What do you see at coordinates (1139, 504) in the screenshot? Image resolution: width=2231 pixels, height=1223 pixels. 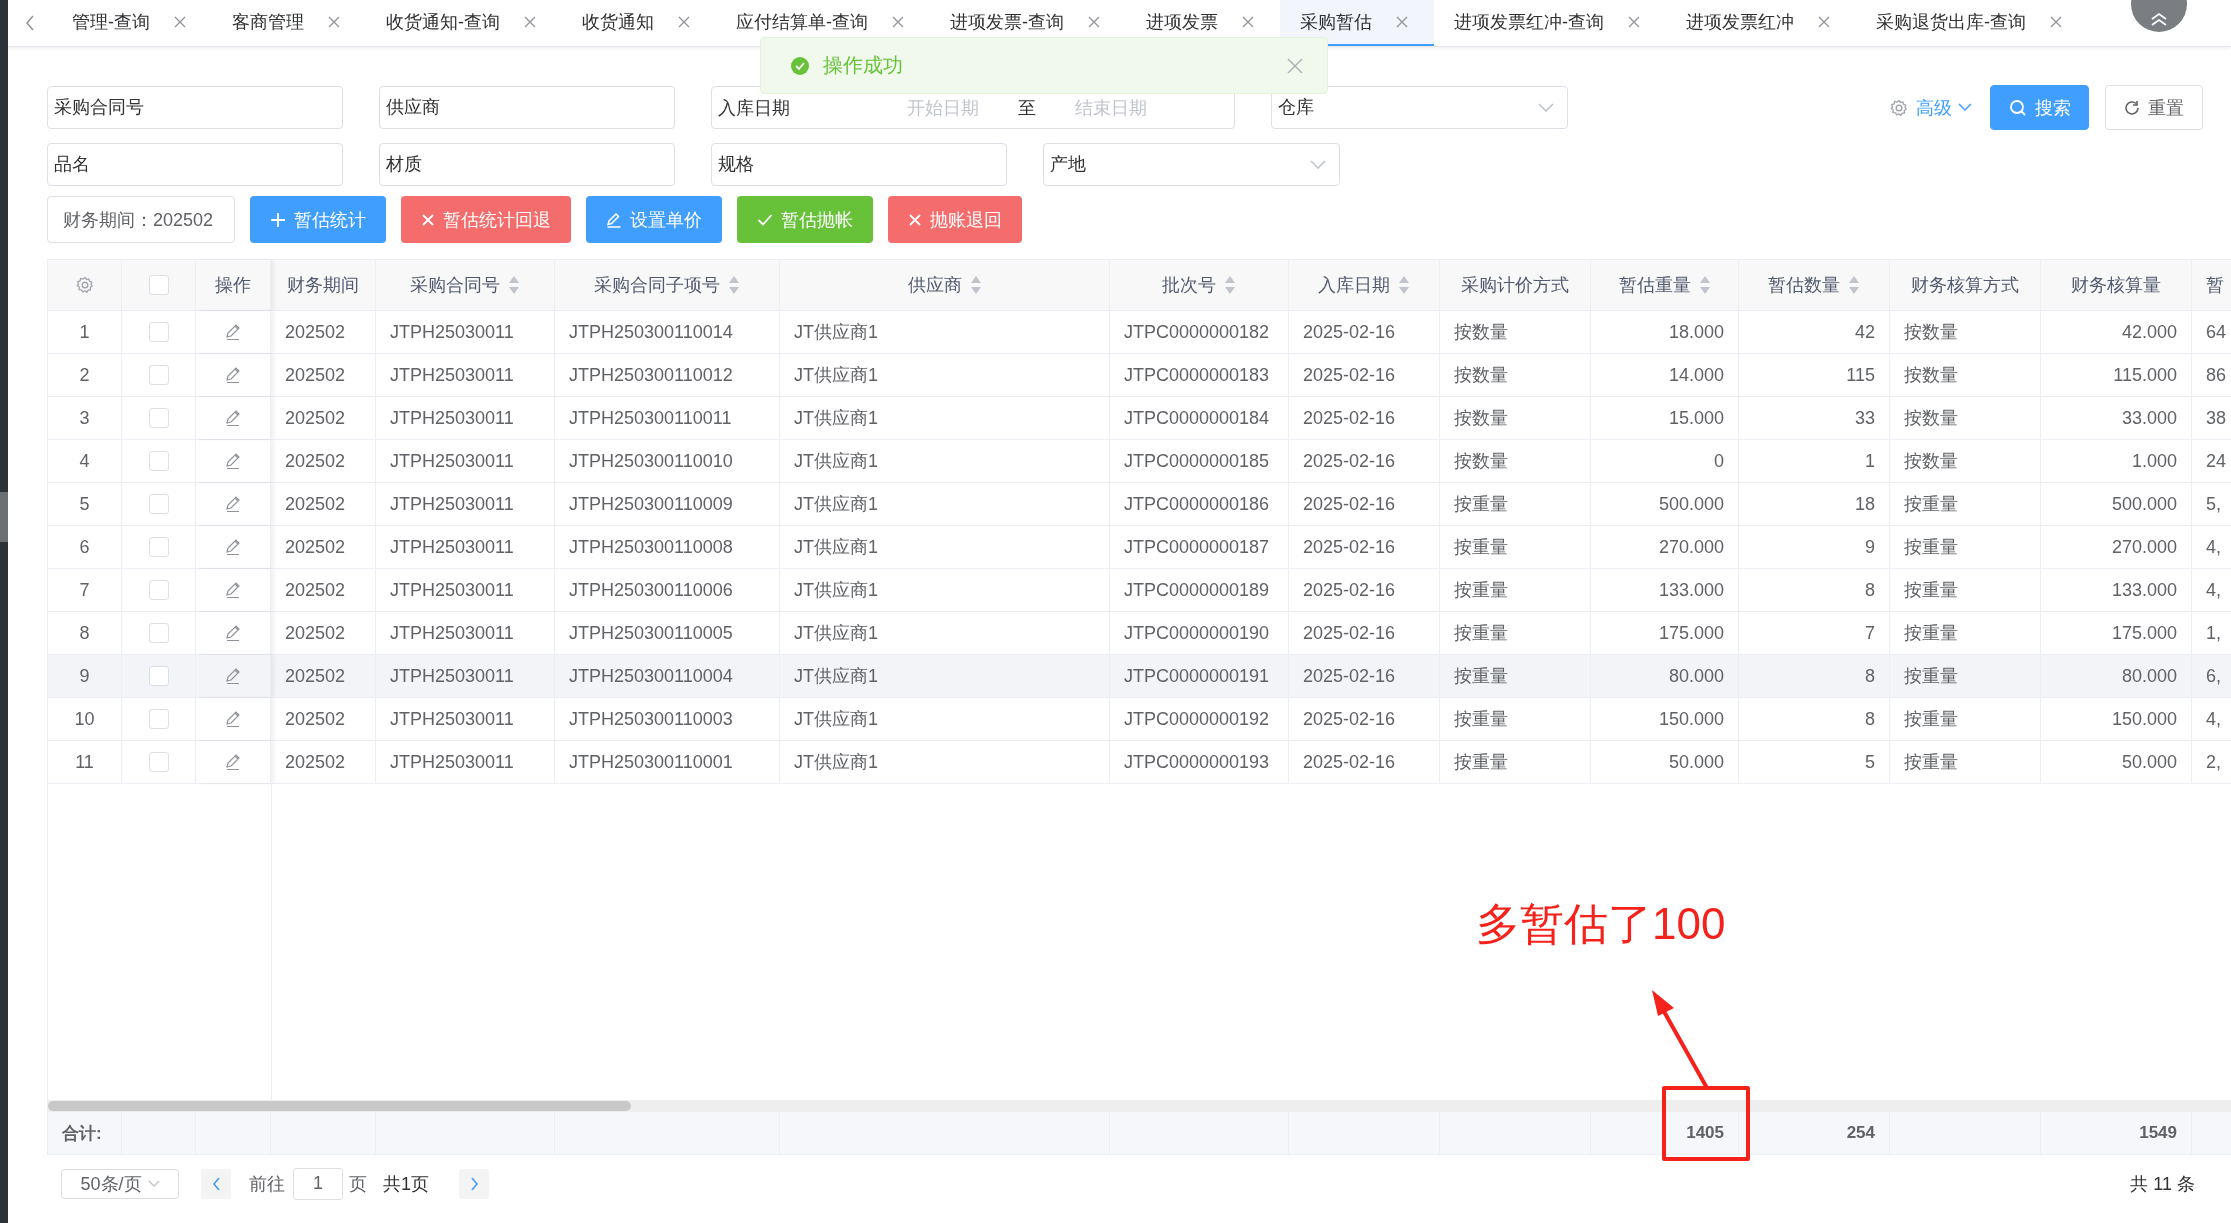 I see `table-row: 5 202502 JTPH25030011 JTPH250300110009 JT供应商1 JTPC0000000186 2025-02-16 按重量 500.000 18 按重量 500.000 5,` at bounding box center [1139, 504].